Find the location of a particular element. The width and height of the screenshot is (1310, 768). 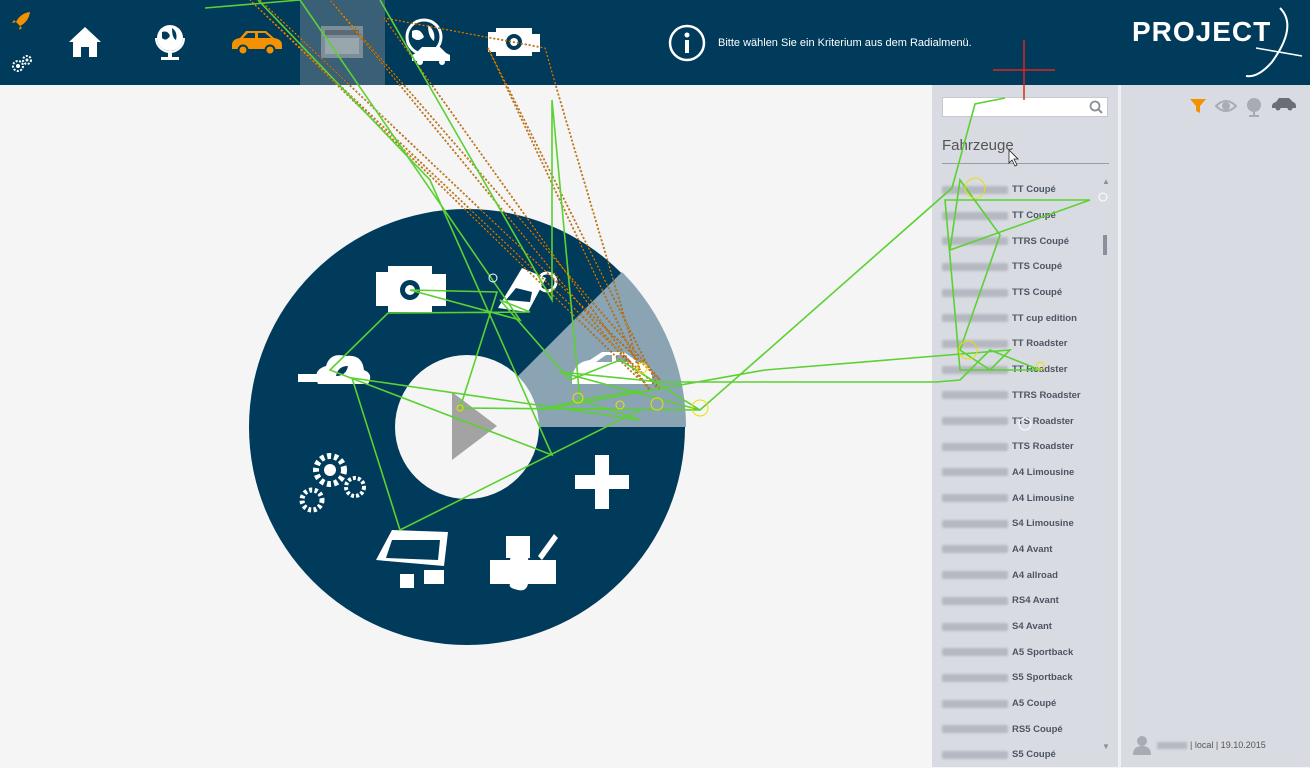

car-filter-icon is located at coordinates (1284, 106).